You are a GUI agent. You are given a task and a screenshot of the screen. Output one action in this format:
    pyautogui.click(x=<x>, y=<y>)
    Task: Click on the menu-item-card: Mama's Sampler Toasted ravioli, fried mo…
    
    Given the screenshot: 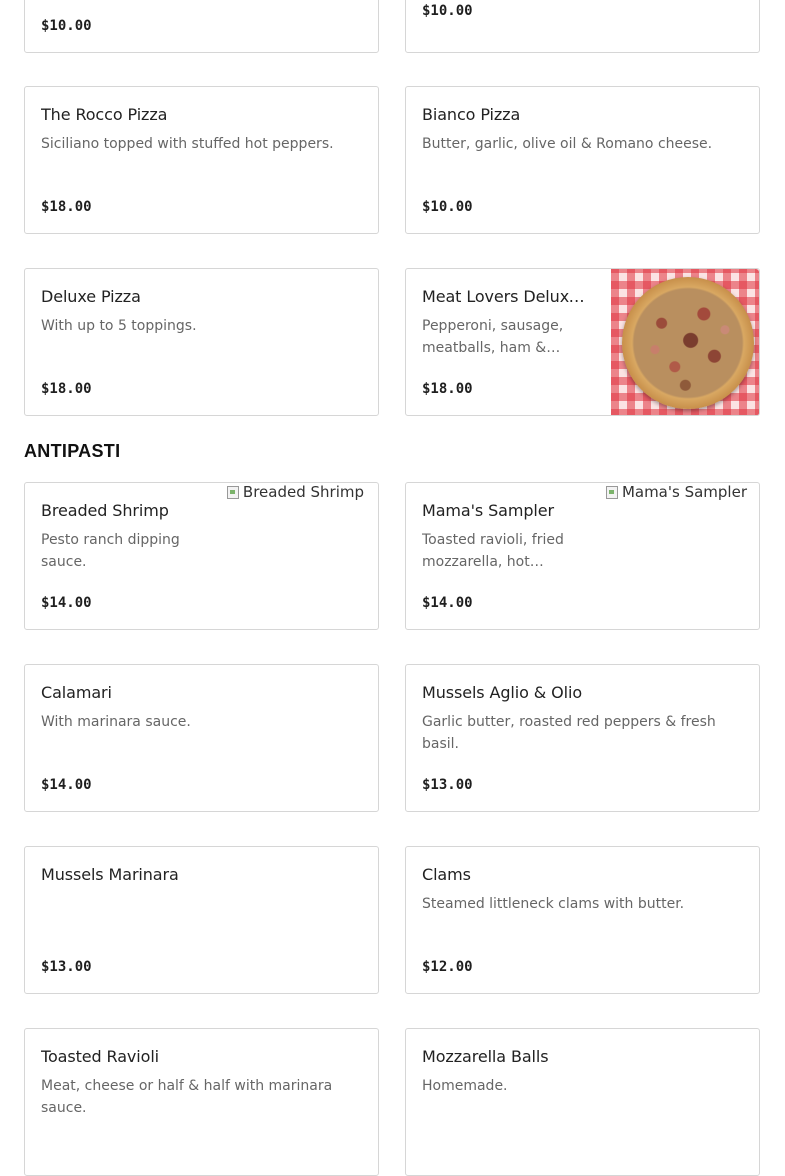 What is the action you would take?
    pyautogui.click(x=582, y=556)
    